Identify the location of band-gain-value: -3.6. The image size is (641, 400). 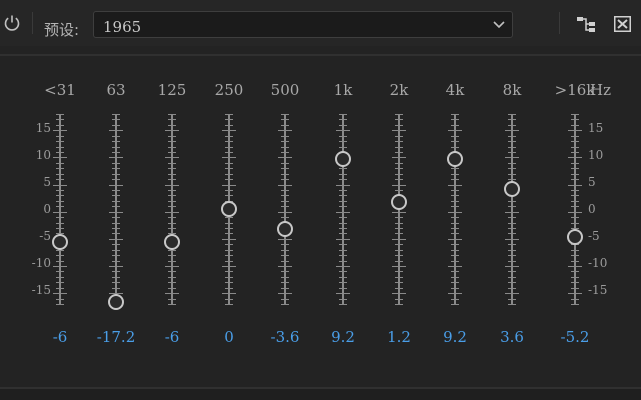
(285, 337).